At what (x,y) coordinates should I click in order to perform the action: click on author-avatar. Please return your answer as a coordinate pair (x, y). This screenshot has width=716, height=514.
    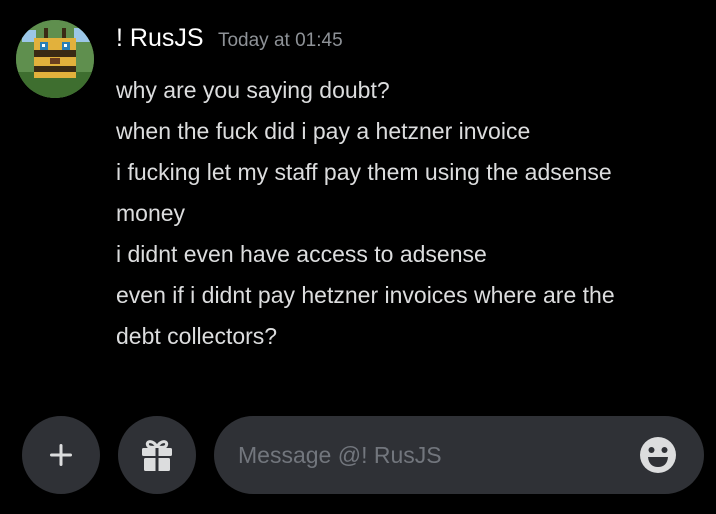
    Looking at the image, I should click on (55, 59).